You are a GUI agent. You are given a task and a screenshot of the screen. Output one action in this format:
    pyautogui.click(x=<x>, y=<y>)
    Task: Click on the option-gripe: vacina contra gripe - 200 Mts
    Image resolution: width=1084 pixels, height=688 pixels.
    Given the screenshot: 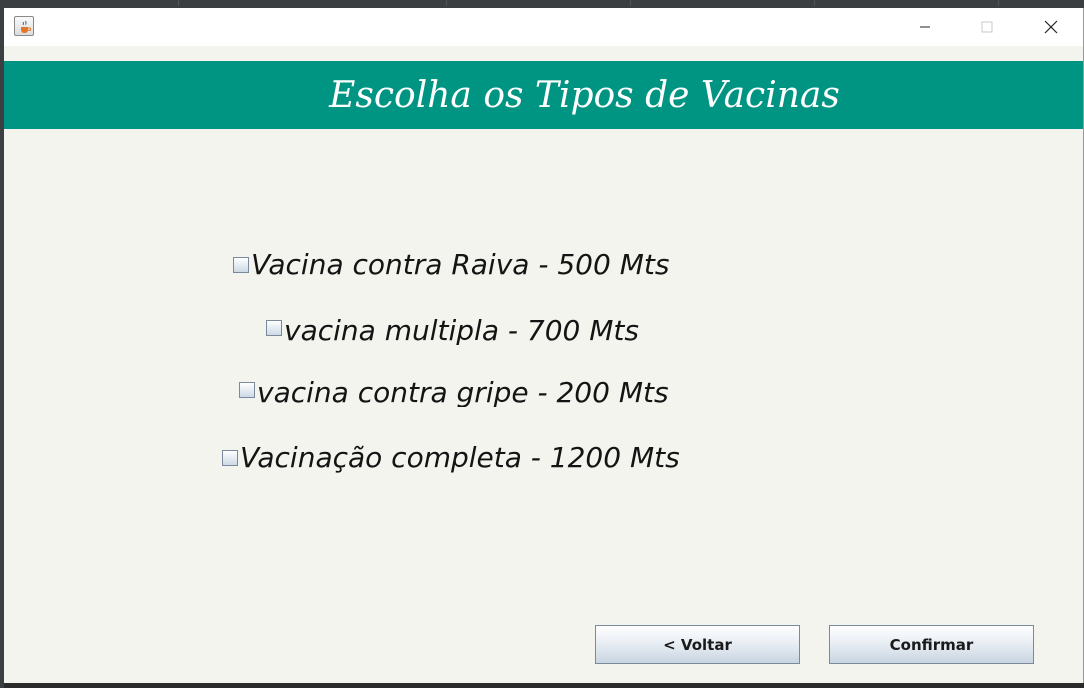 What is the action you would take?
    pyautogui.click(x=454, y=390)
    